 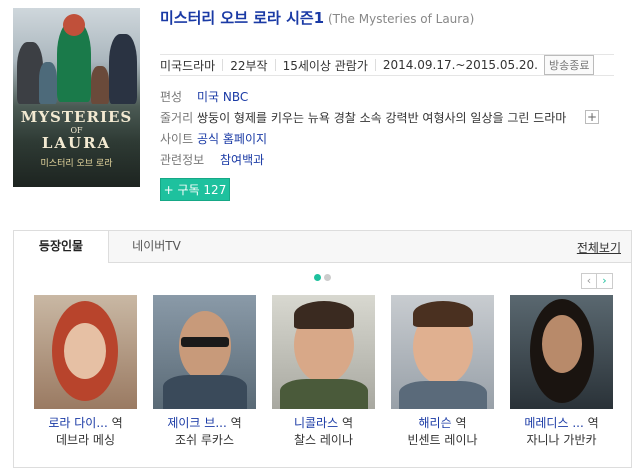 I want to click on poster-subtitle: 미스터리 오브 로라, so click(x=76, y=164).